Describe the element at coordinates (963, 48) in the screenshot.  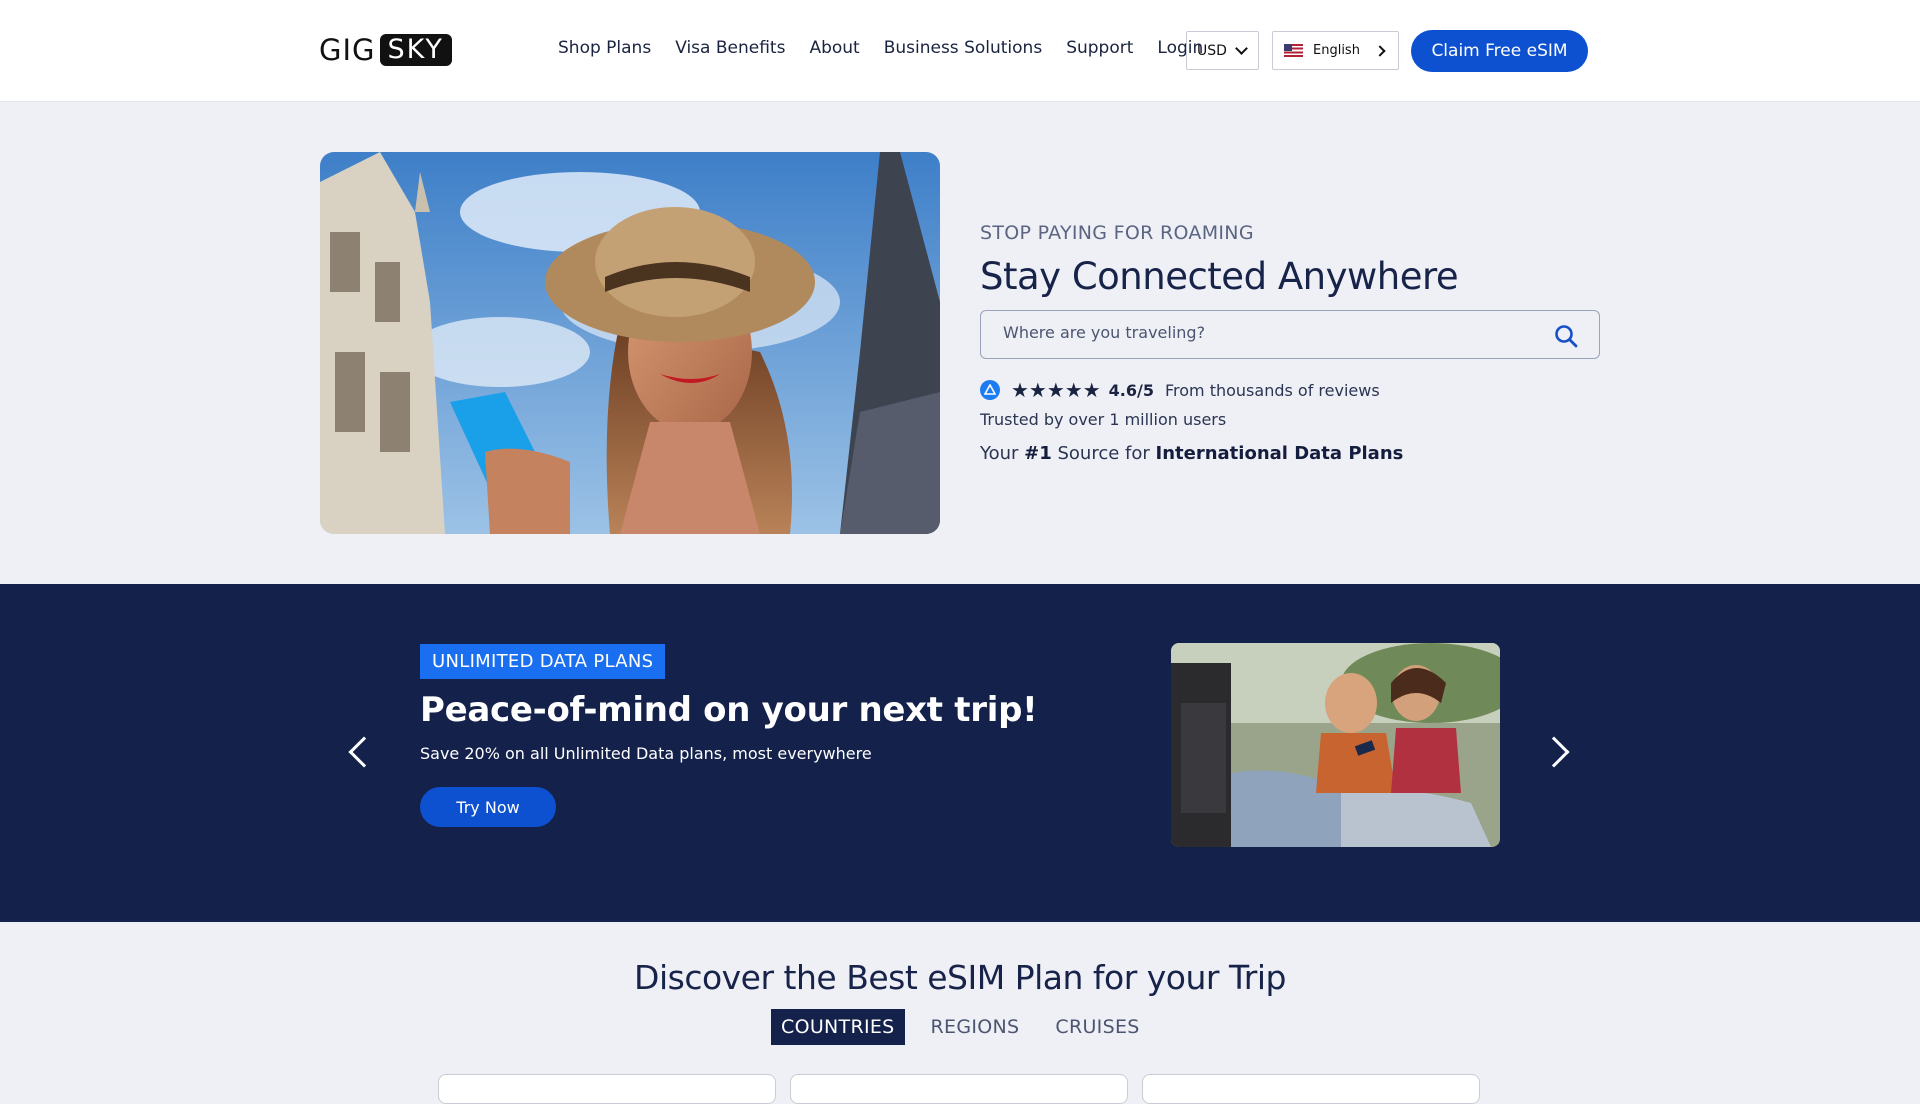
I see `nav-business-solutions: Business Solutions` at that location.